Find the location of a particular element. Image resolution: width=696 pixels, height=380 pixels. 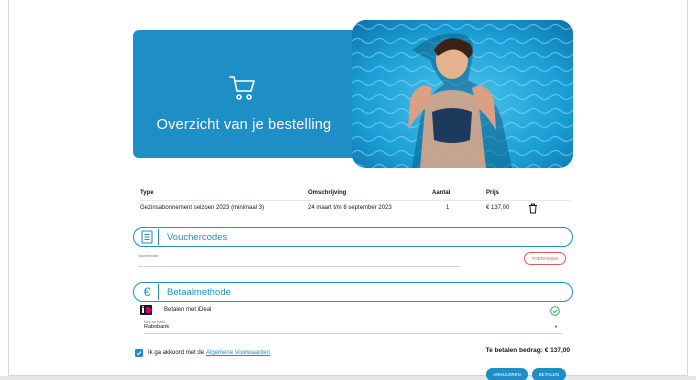

column-header-actions is located at coordinates (548, 193).